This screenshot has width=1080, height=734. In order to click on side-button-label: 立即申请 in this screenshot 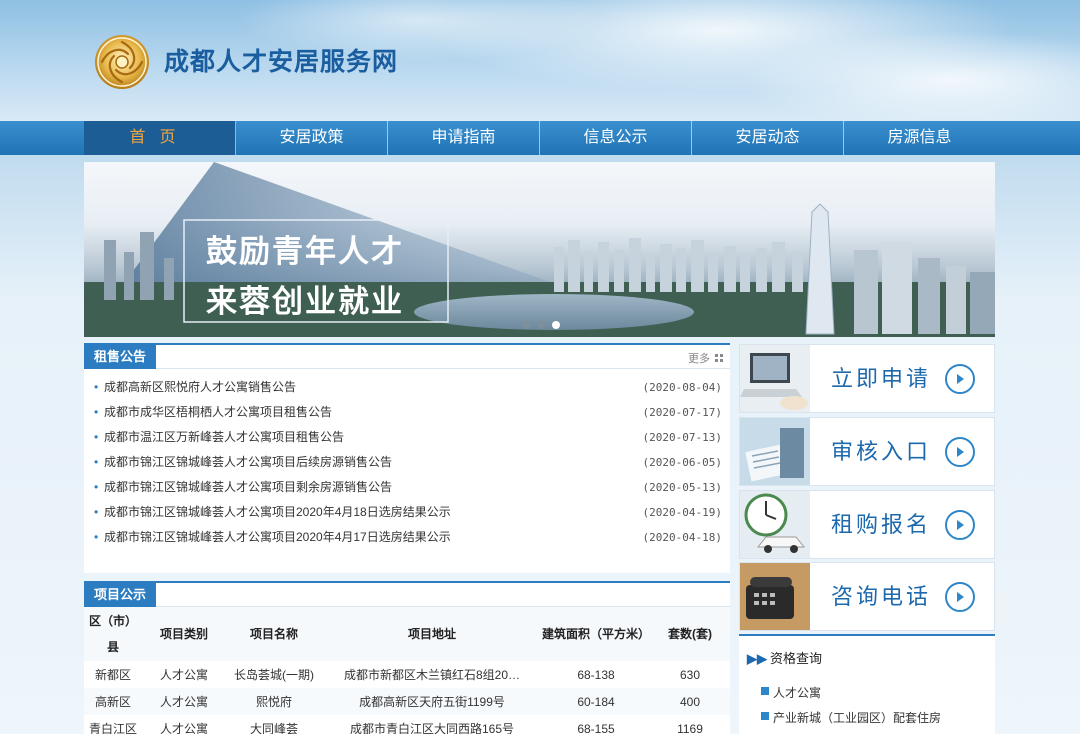, I will do `click(881, 379)`.